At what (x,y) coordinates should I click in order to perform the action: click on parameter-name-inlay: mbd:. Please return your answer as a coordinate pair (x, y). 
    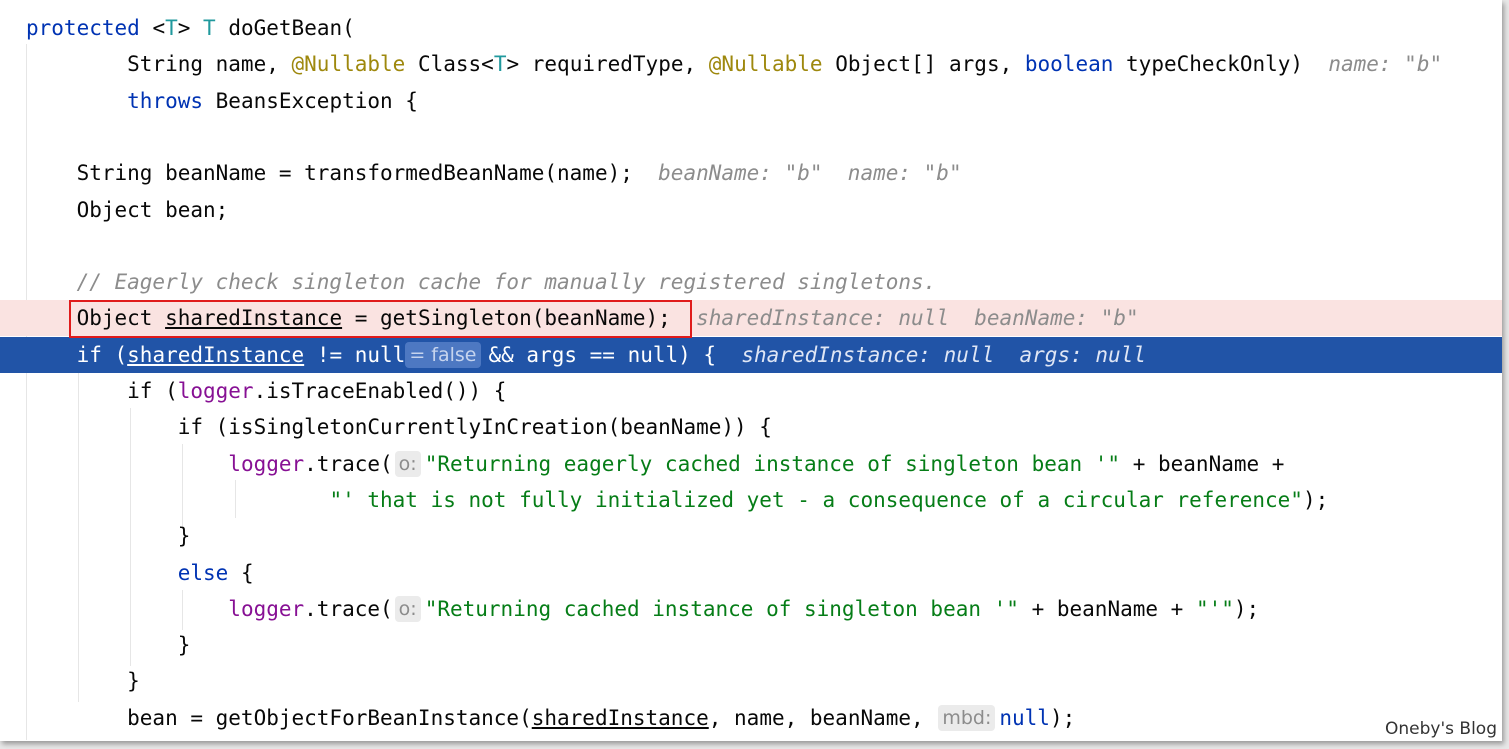
    Looking at the image, I should click on (967, 717).